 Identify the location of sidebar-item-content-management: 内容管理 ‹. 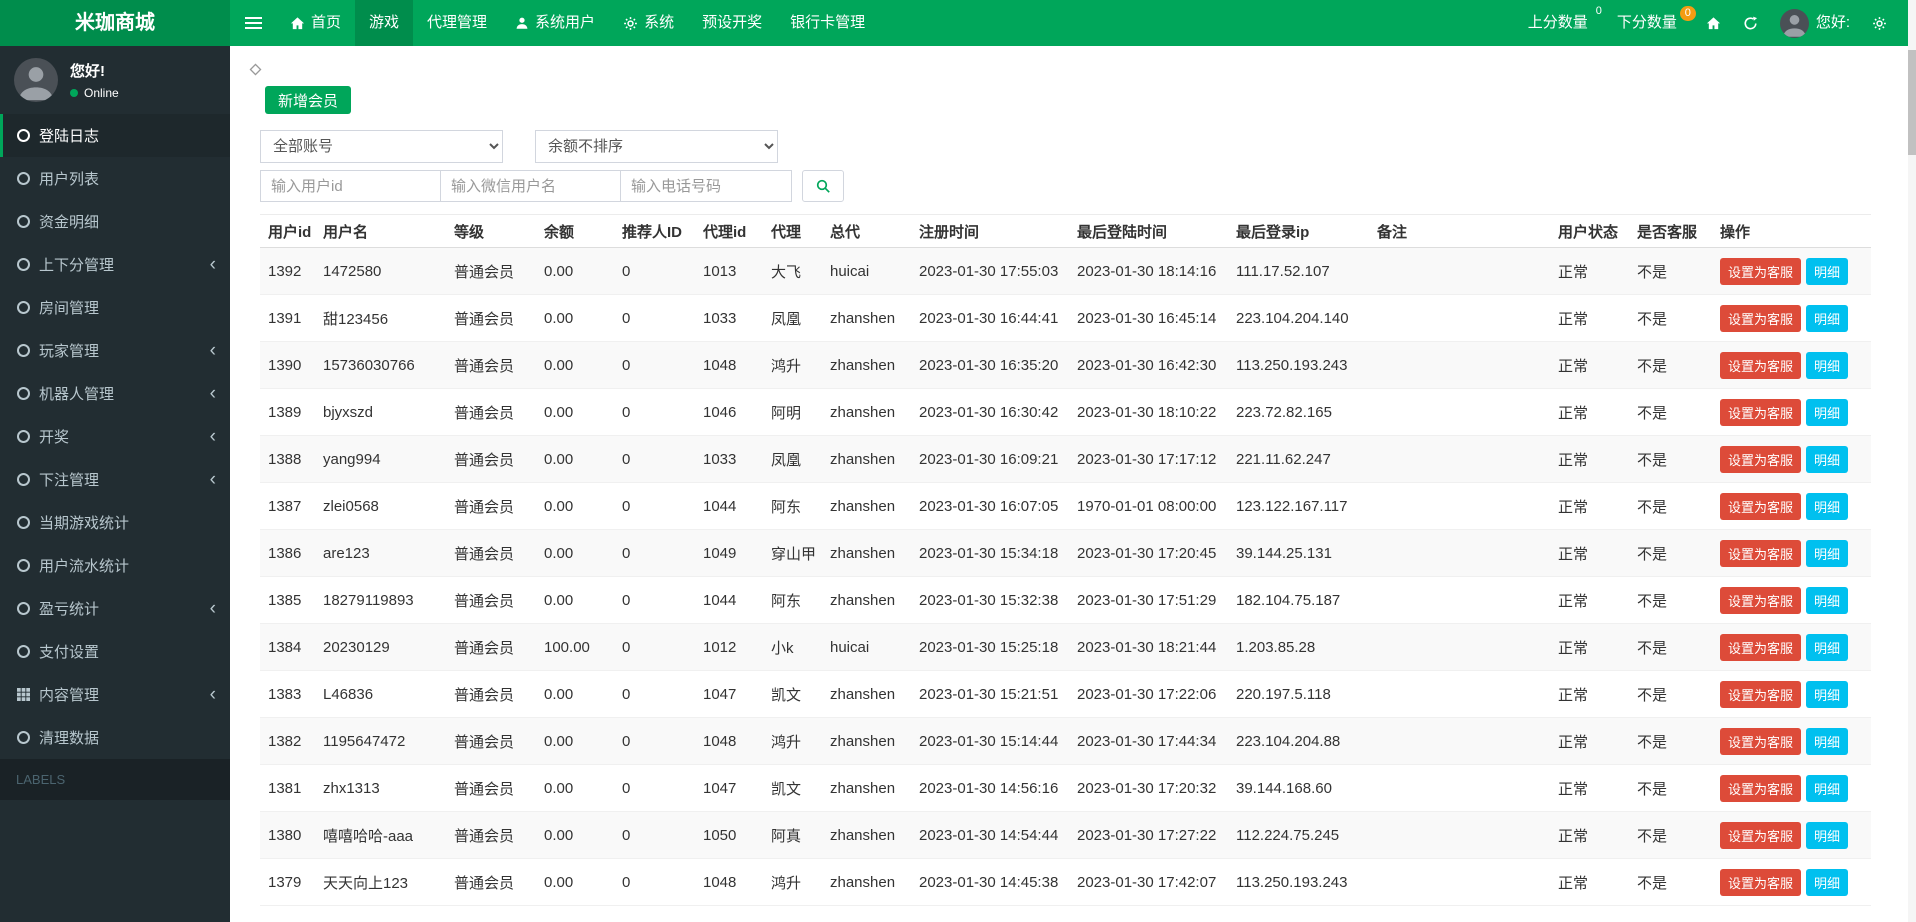
(115, 694).